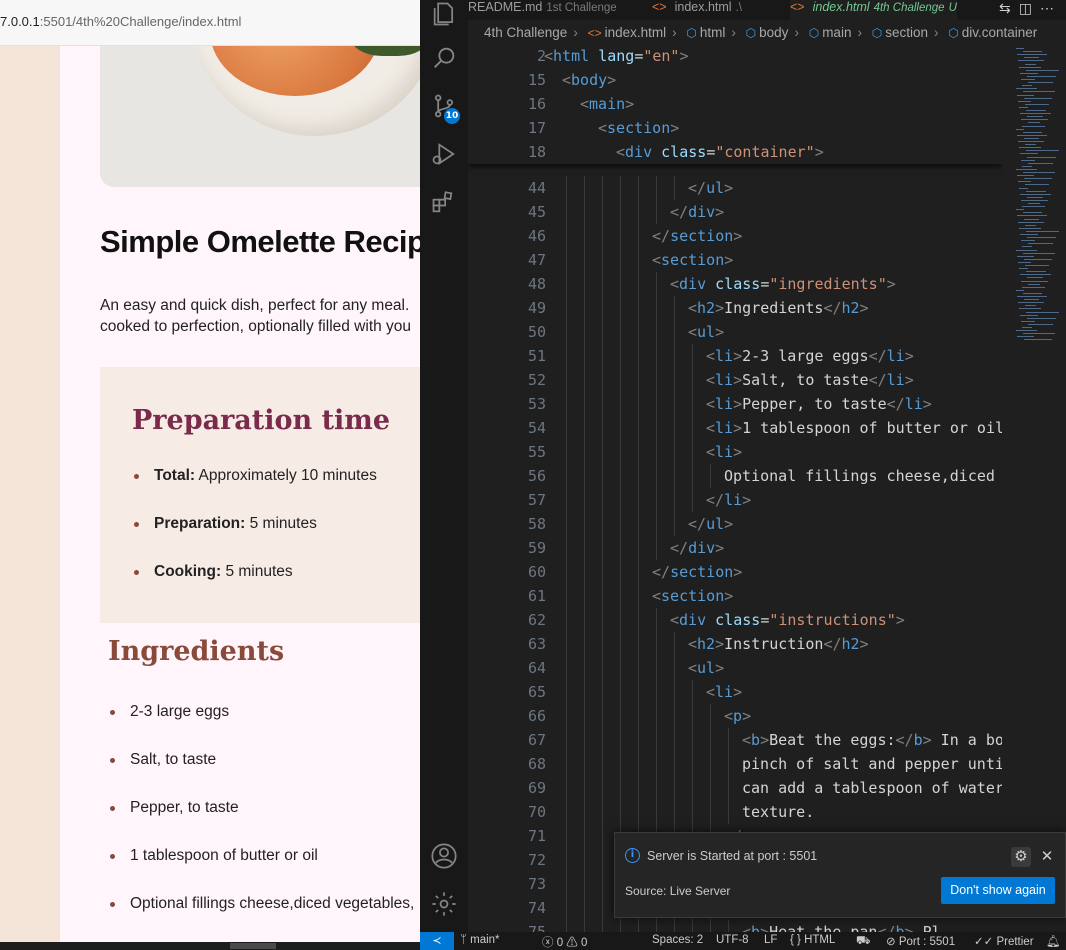 The height and width of the screenshot is (950, 1066). Describe the element at coordinates (525, 32) in the screenshot. I see `breadcrumb-item: 4th Challenge` at that location.